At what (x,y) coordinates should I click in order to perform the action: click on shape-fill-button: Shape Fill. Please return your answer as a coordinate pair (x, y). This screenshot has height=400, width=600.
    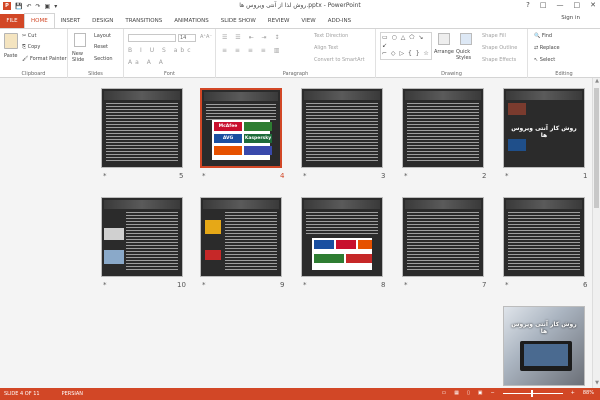
    Looking at the image, I should click on (494, 36).